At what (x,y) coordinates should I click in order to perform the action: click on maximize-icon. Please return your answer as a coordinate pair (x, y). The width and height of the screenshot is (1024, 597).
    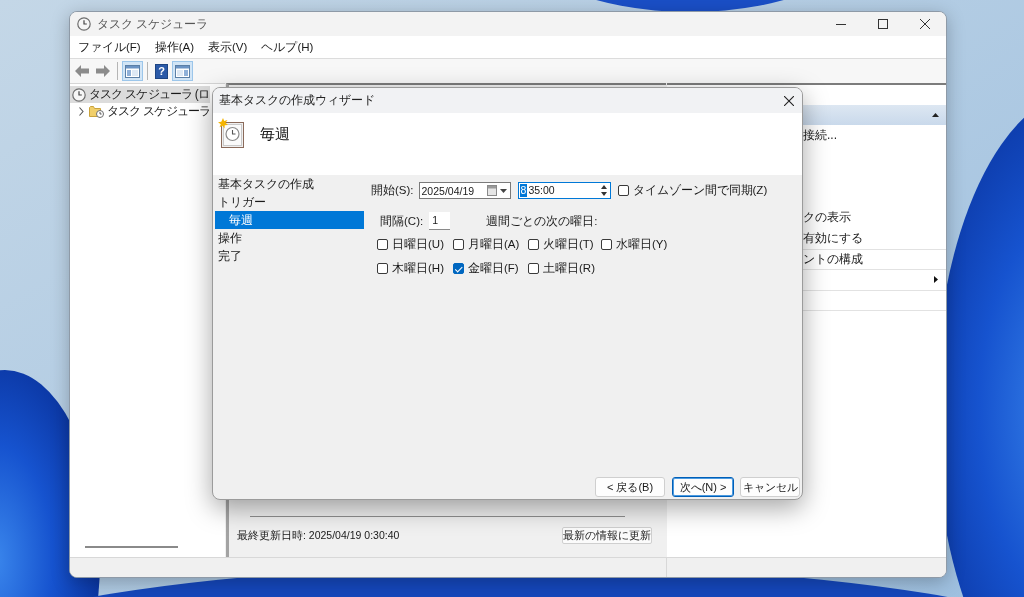
    Looking at the image, I should click on (883, 24).